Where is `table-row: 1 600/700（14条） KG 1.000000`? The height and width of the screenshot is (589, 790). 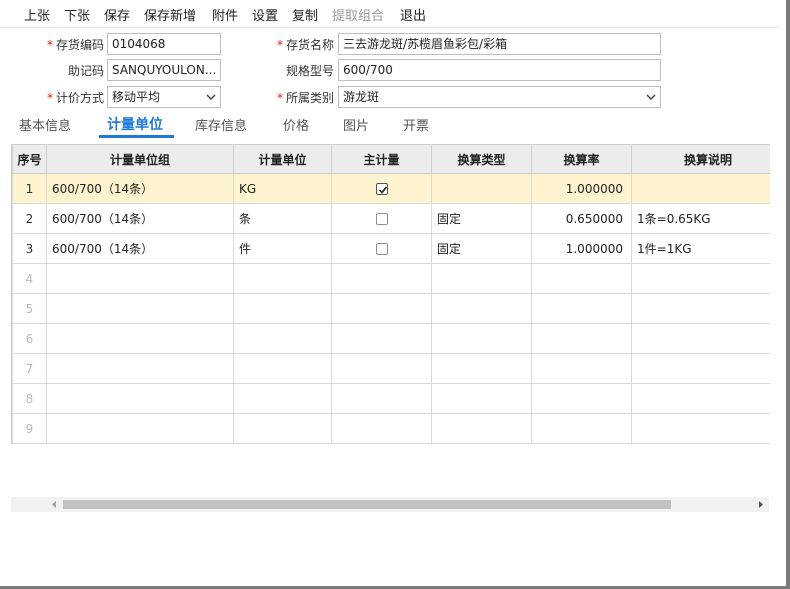 table-row: 1 600/700（14条） KG 1.000000 is located at coordinates (391, 188).